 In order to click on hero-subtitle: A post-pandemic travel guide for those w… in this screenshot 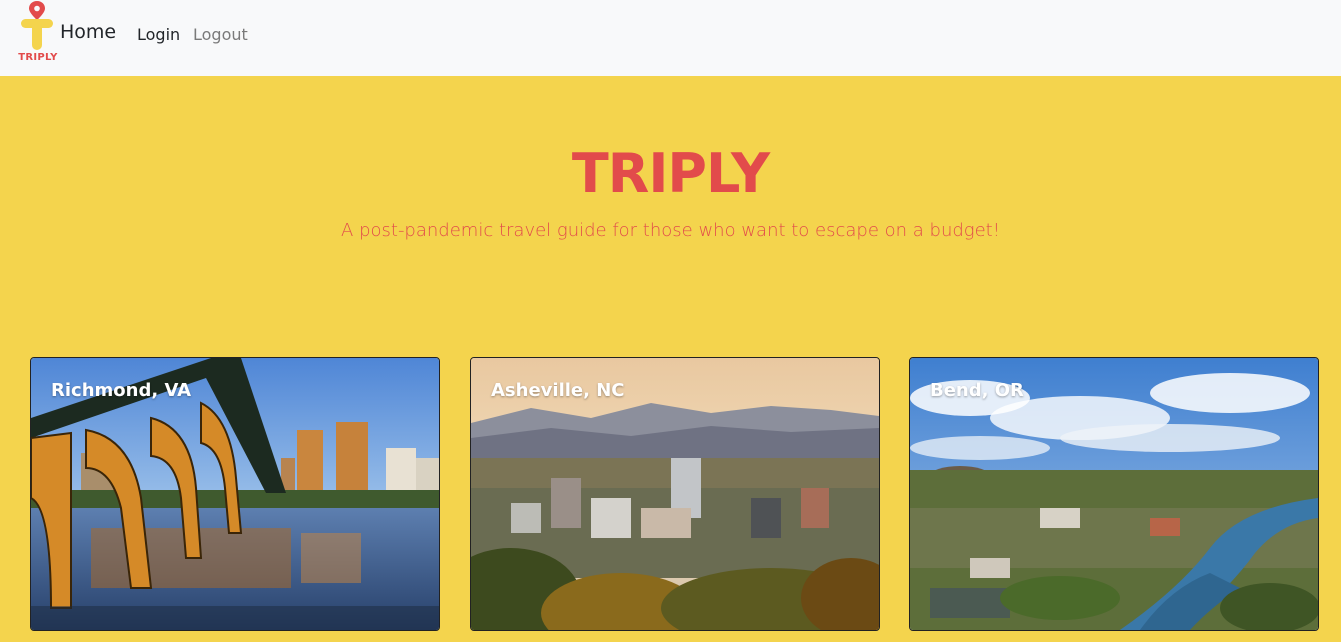, I will do `click(670, 230)`.